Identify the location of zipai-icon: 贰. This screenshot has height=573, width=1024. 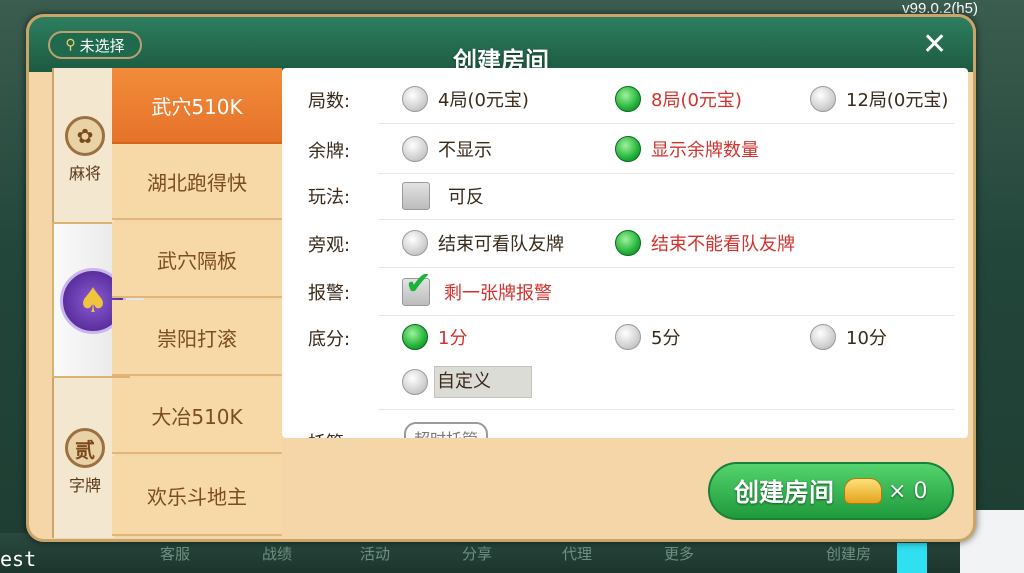
(85, 448).